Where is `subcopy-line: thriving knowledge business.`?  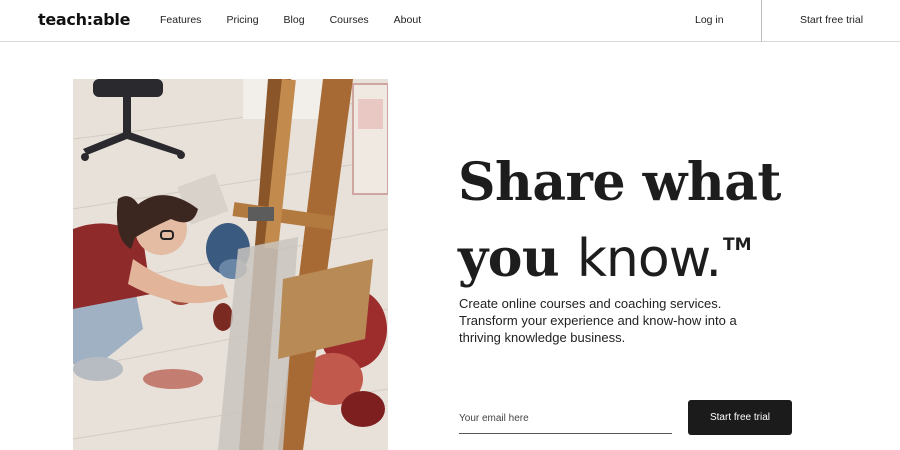 subcopy-line: thriving knowledge business. is located at coordinates (542, 337).